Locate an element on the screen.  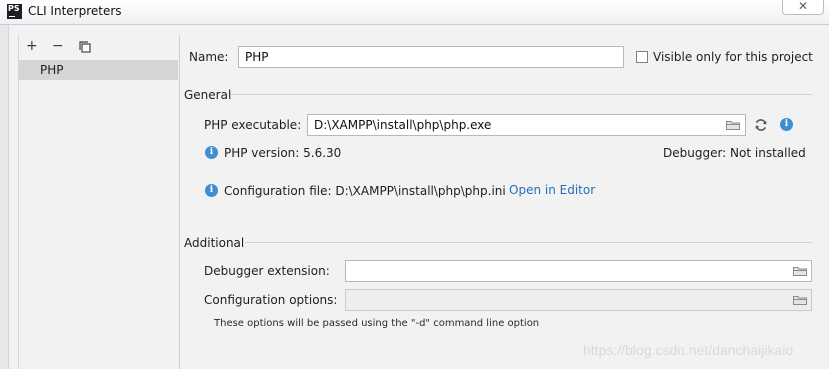
debugger-extension-input is located at coordinates (578, 271).